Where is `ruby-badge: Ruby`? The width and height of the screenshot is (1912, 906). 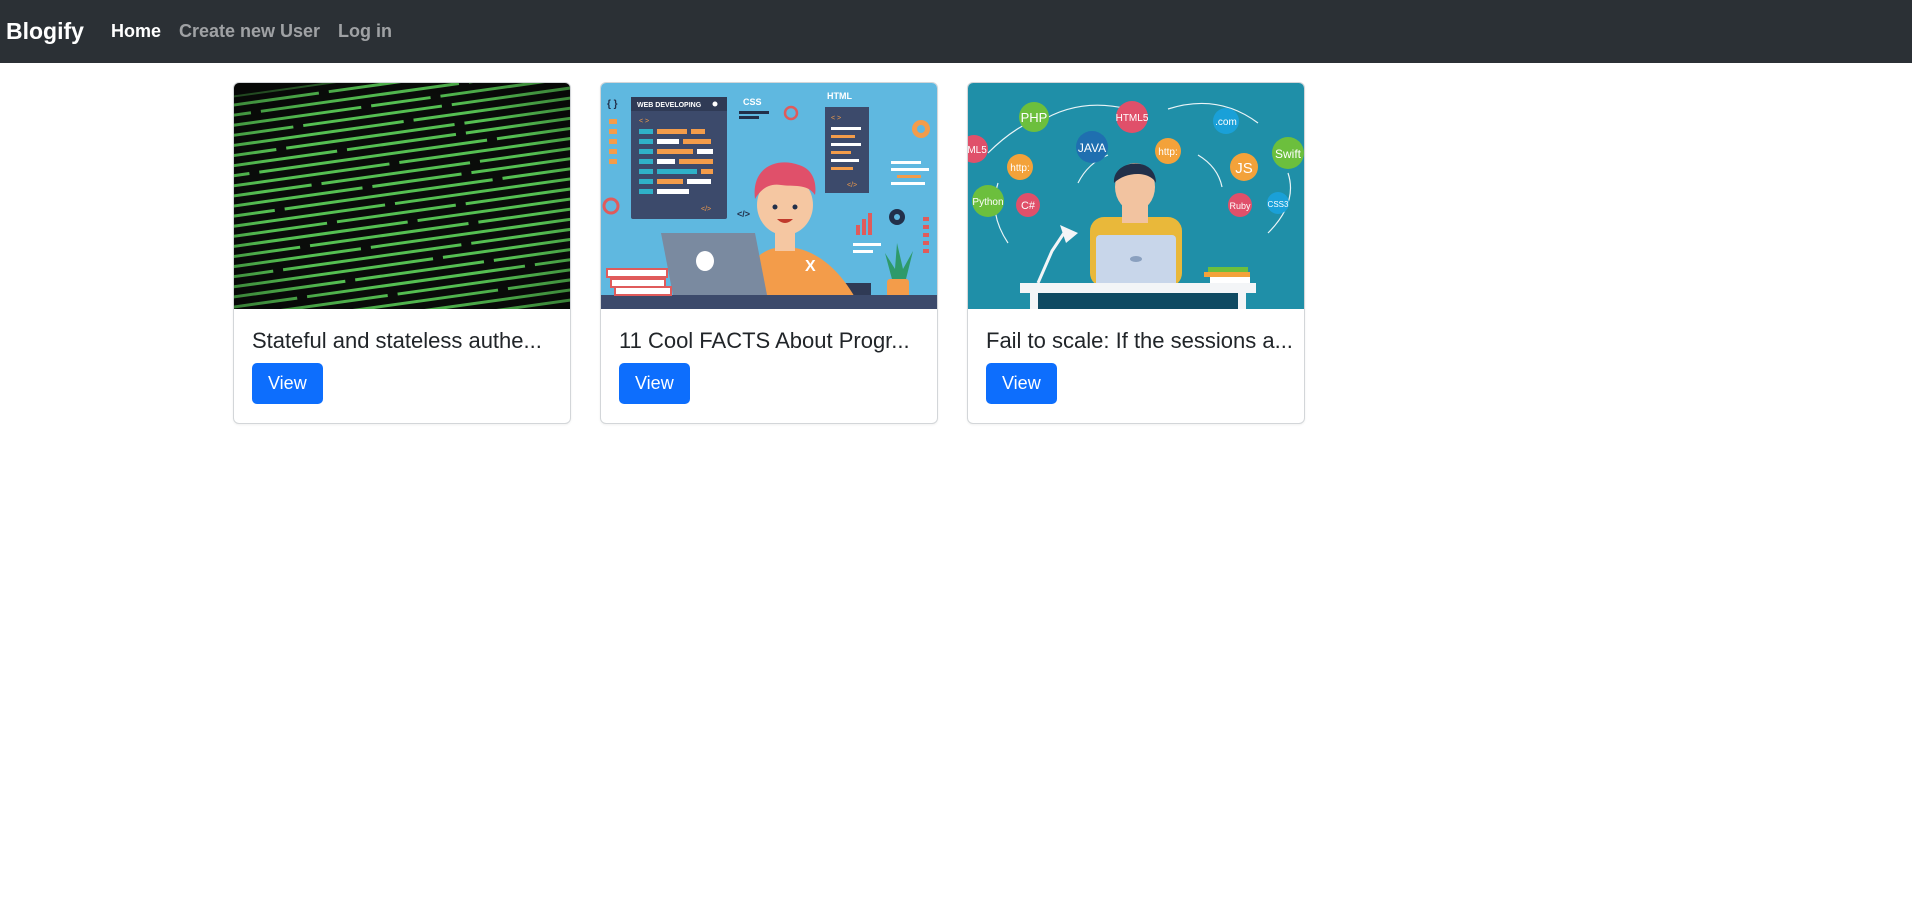
ruby-badge: Ruby is located at coordinates (1240, 206).